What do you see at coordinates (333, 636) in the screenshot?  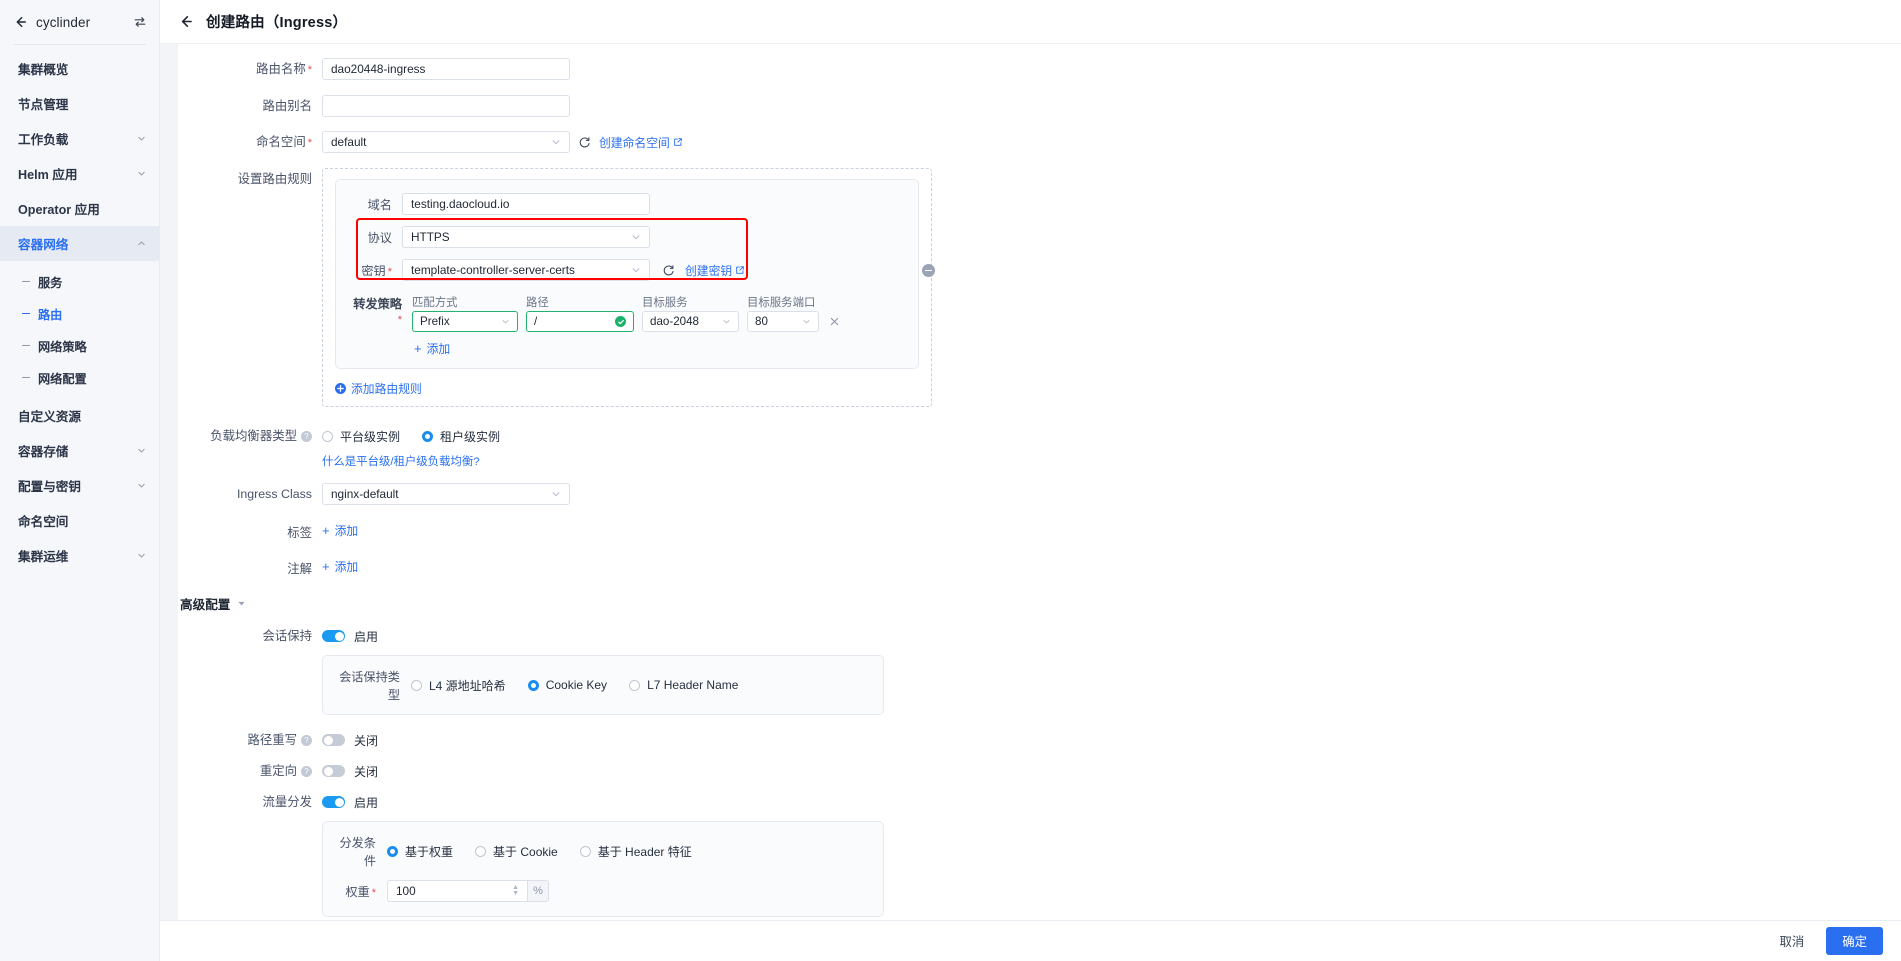 I see `session-toggle` at bounding box center [333, 636].